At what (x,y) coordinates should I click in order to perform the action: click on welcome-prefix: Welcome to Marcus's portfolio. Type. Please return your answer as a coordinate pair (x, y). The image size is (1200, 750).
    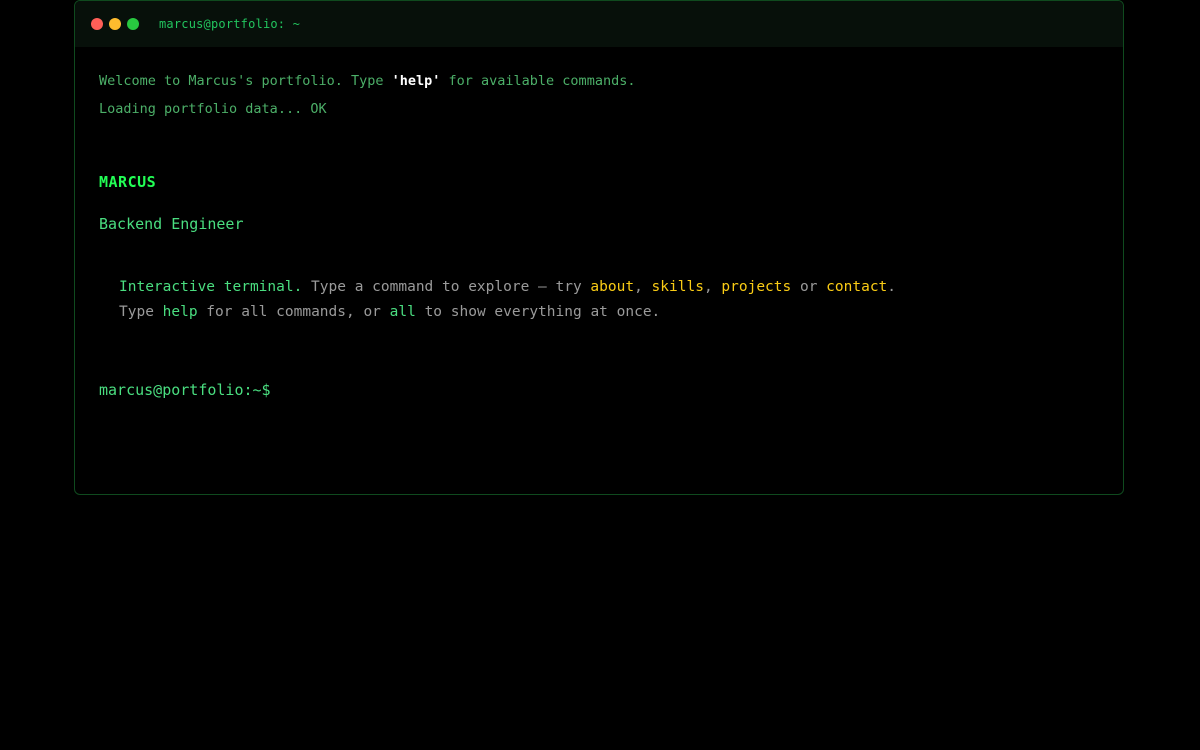
    Looking at the image, I should click on (245, 81).